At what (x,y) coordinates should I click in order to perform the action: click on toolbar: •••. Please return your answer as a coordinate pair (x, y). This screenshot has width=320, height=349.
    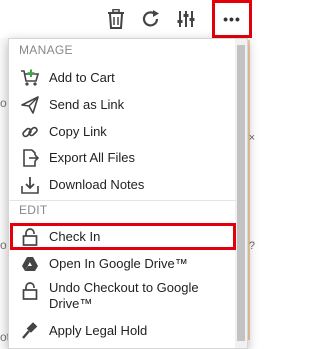
    Looking at the image, I should click on (128, 19).